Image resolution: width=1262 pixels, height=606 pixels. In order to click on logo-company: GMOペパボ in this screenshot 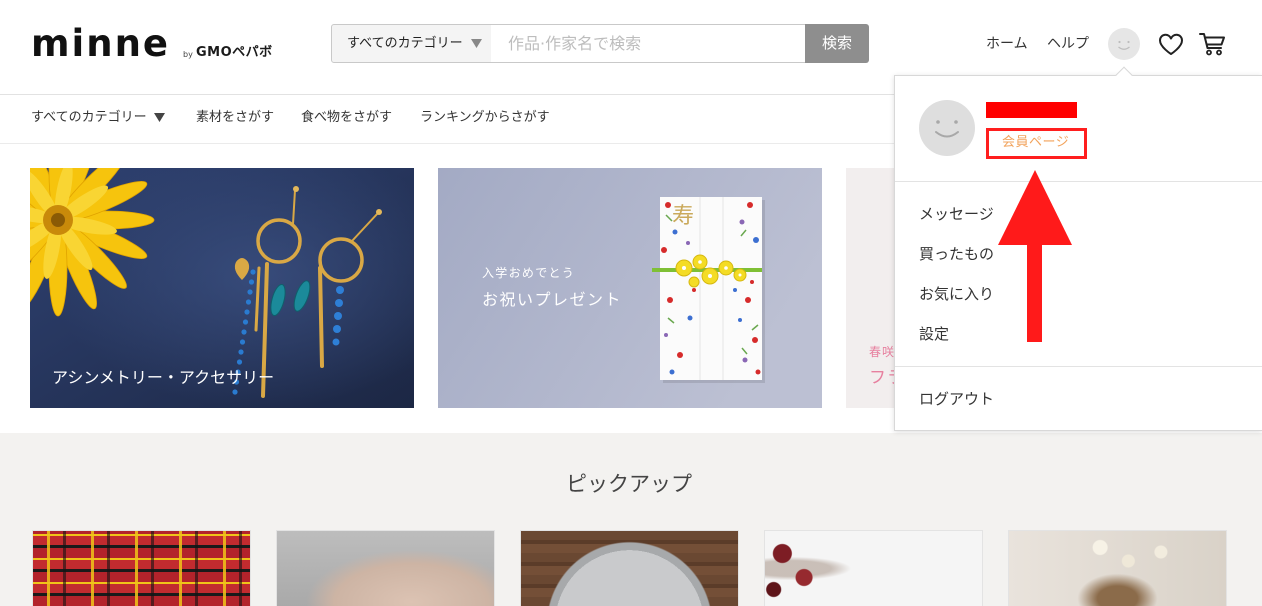, I will do `click(234, 52)`.